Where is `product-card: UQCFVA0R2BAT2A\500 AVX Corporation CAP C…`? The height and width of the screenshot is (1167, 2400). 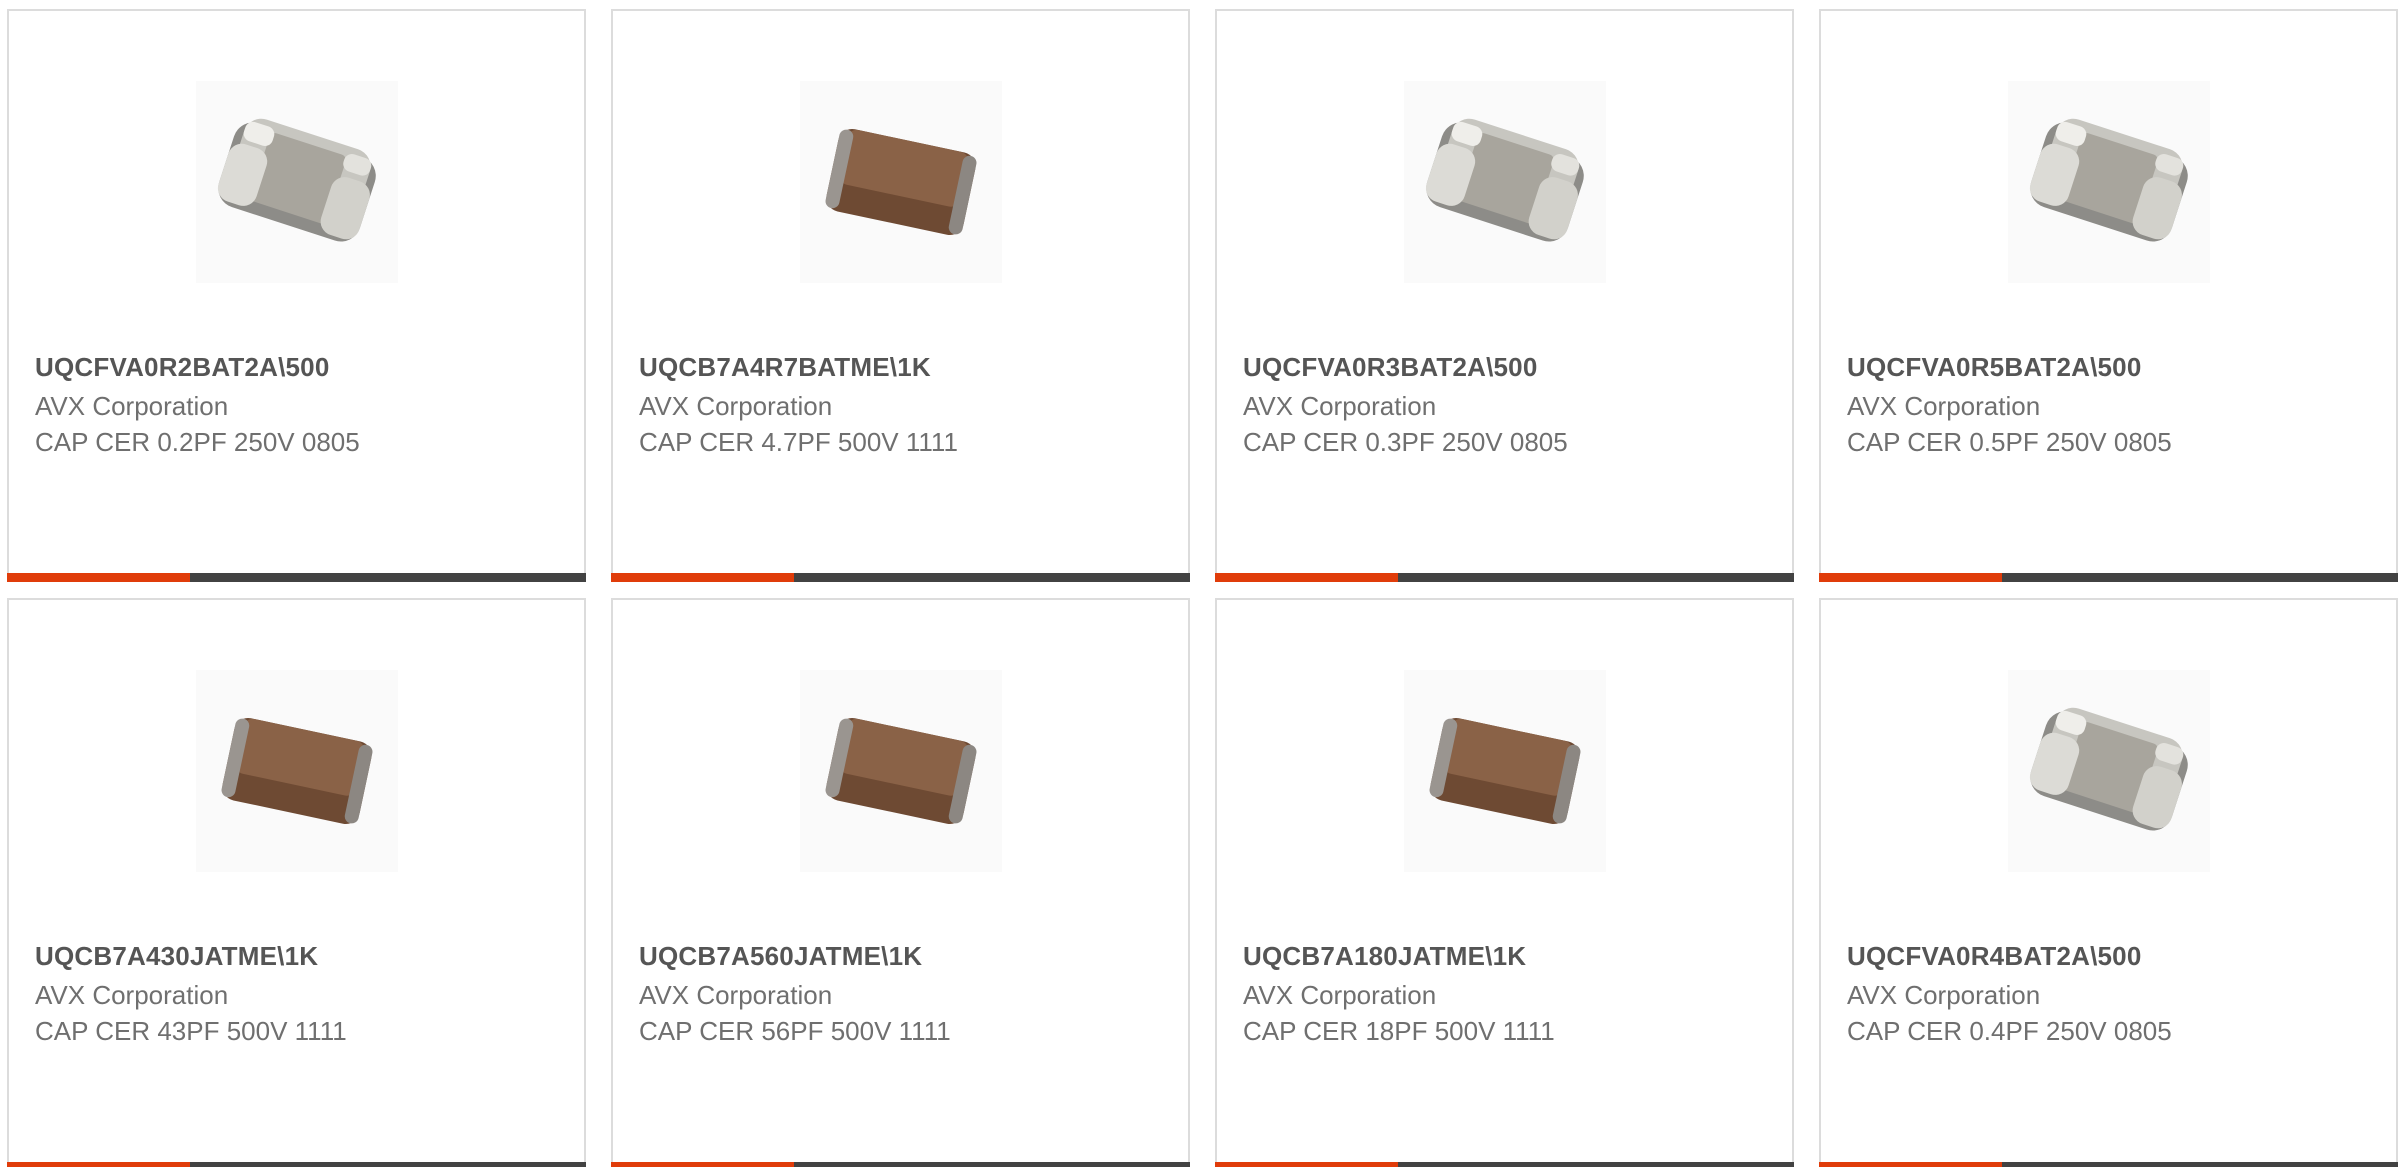
product-card: UQCFVA0R2BAT2A\500 AVX Corporation CAP C… is located at coordinates (296, 295).